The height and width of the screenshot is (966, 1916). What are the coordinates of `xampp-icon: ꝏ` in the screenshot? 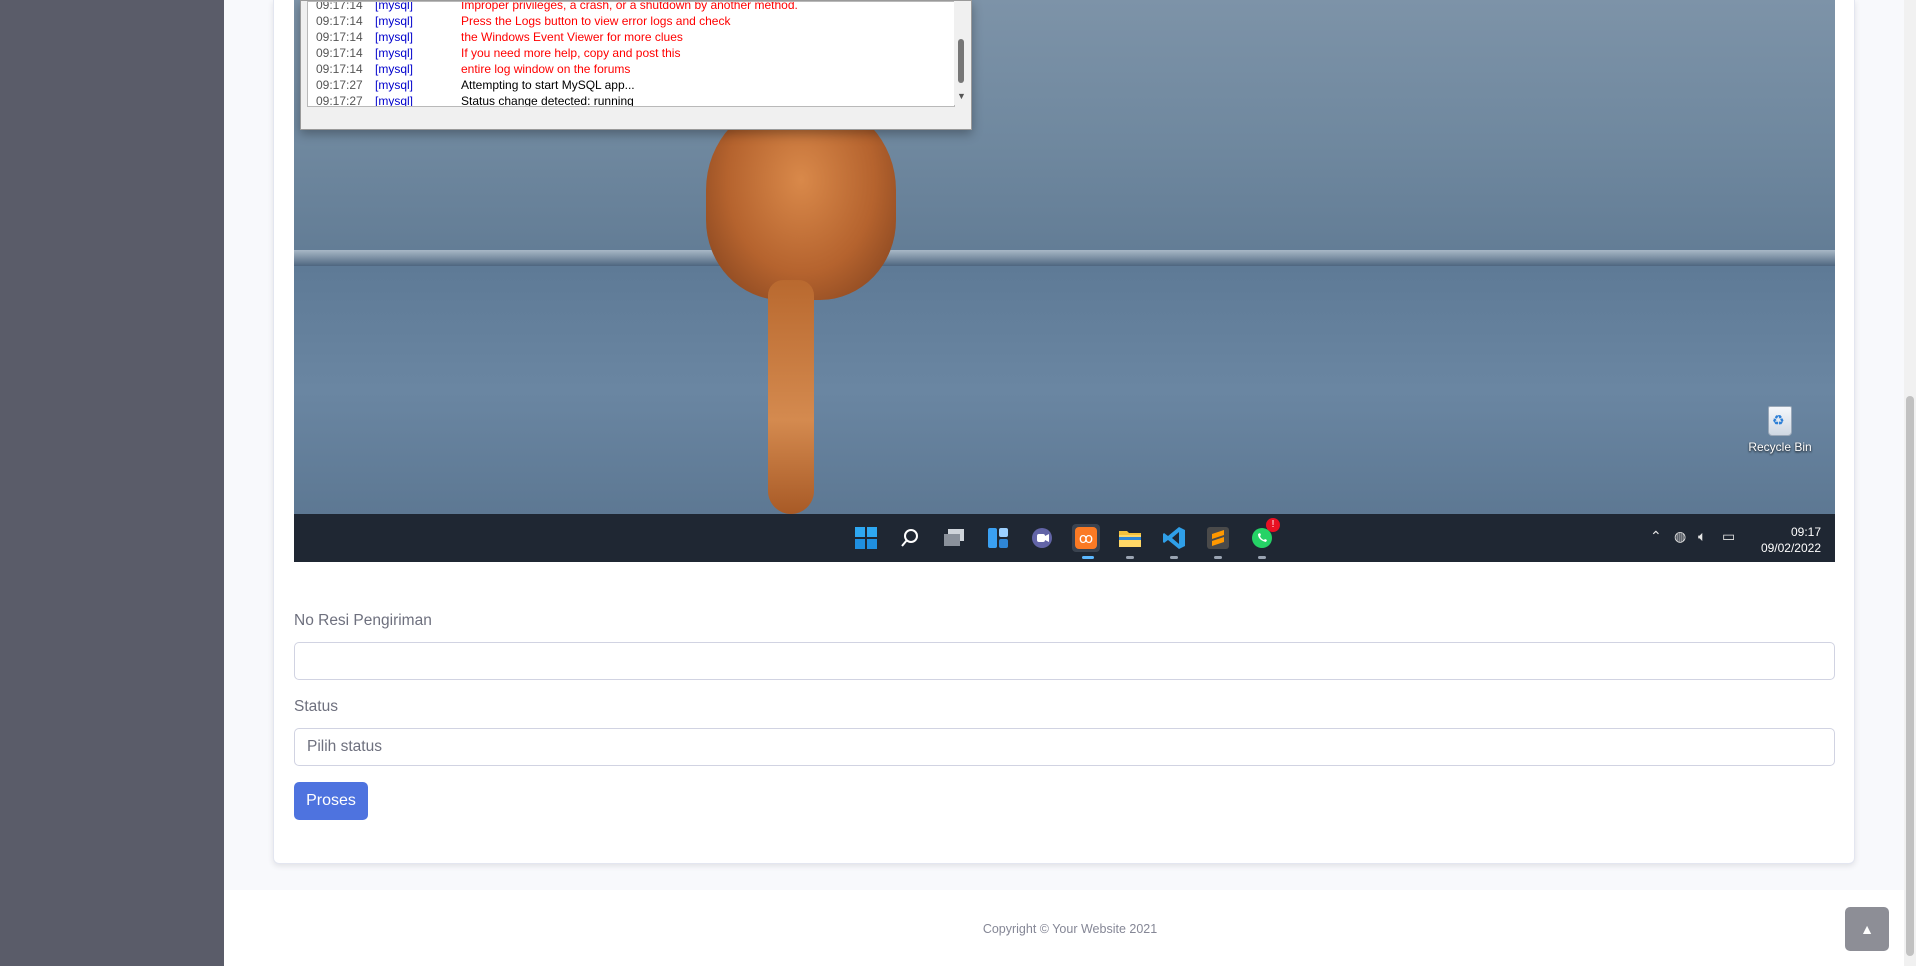 It's located at (1086, 538).